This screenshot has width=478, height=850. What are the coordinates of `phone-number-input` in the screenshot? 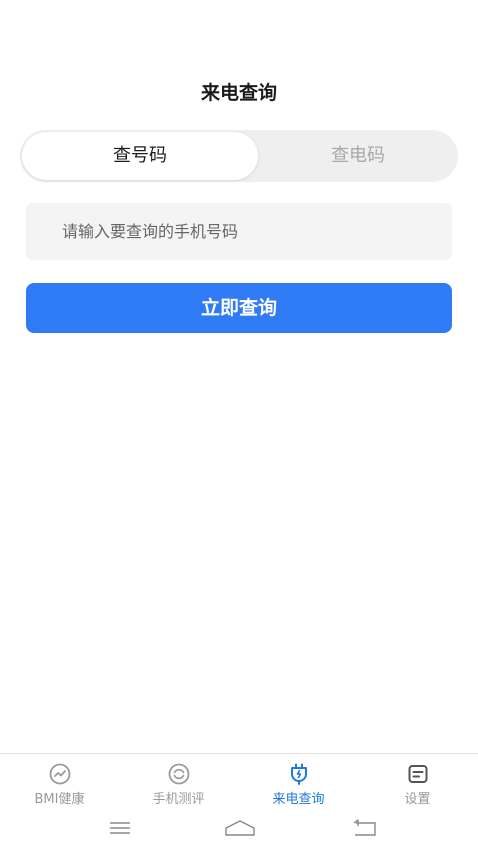 It's located at (239, 231).